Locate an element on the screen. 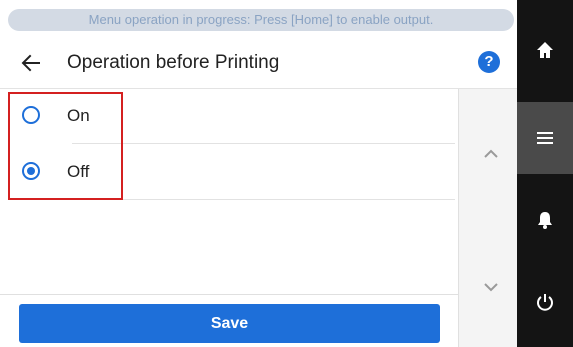 The height and width of the screenshot is (347, 573). back-button is located at coordinates (31, 63).